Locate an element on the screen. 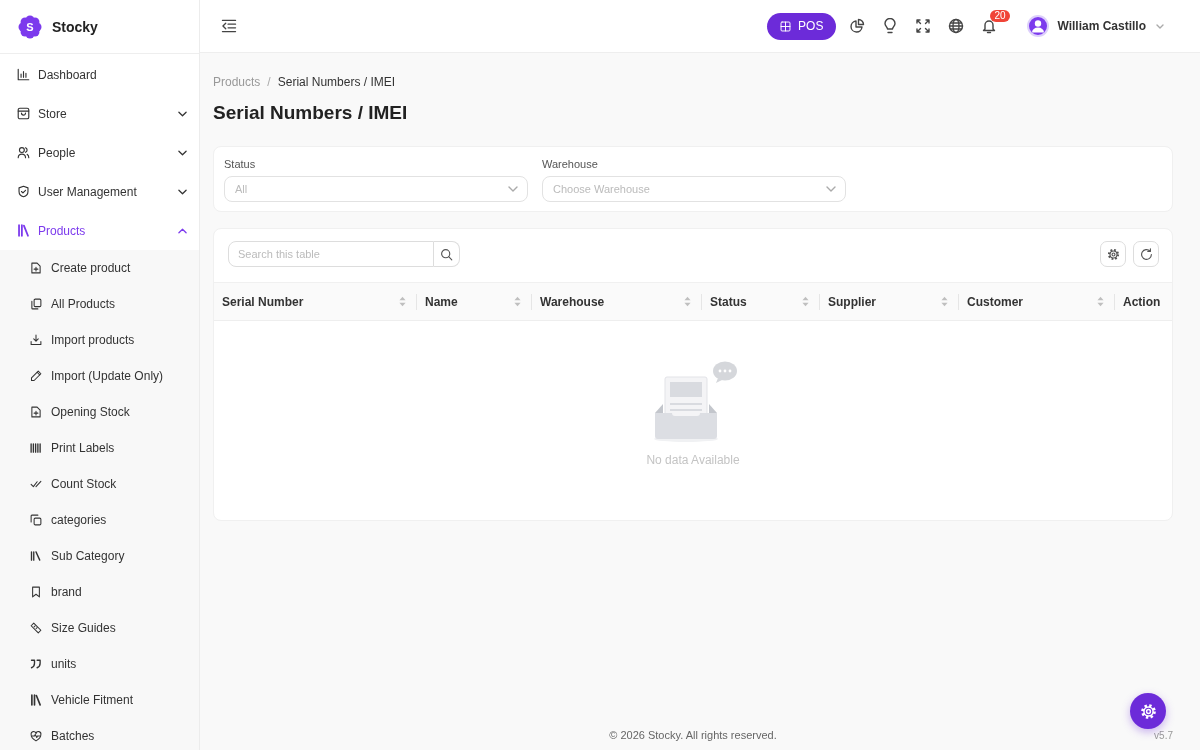 Image resolution: width=1200 pixels, height=750 pixels. copyright-text: © 2026 Stocky. All rights reserved. is located at coordinates (693, 735).